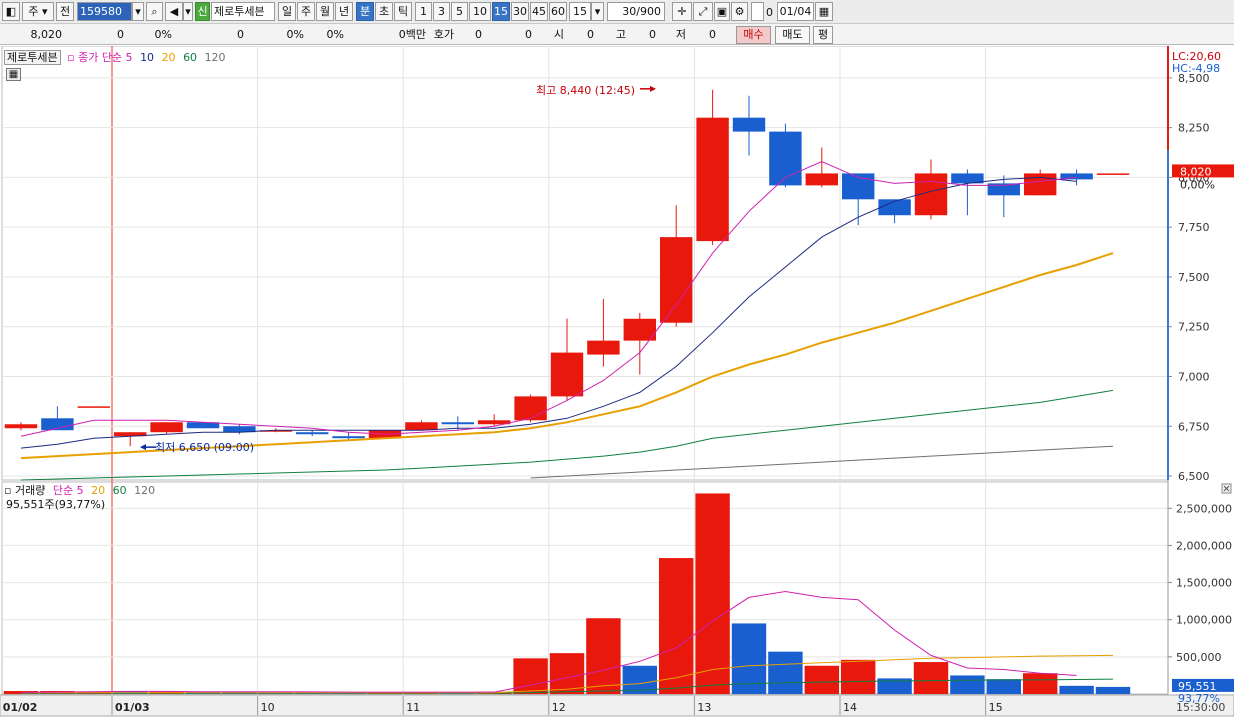  I want to click on high-annotation: 최고 8,440 (12:45), so click(585, 90).